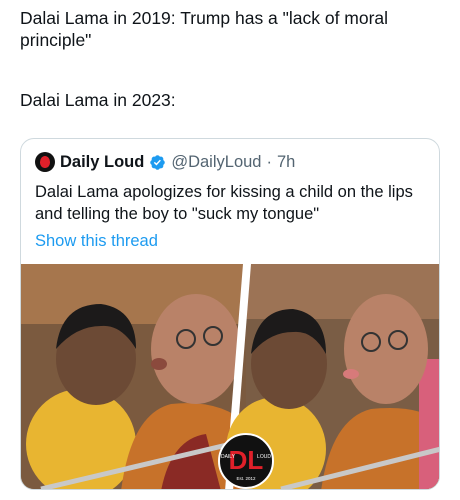 The height and width of the screenshot is (500, 460). What do you see at coordinates (102, 162) in the screenshot?
I see `author-name: Daily Loud` at bounding box center [102, 162].